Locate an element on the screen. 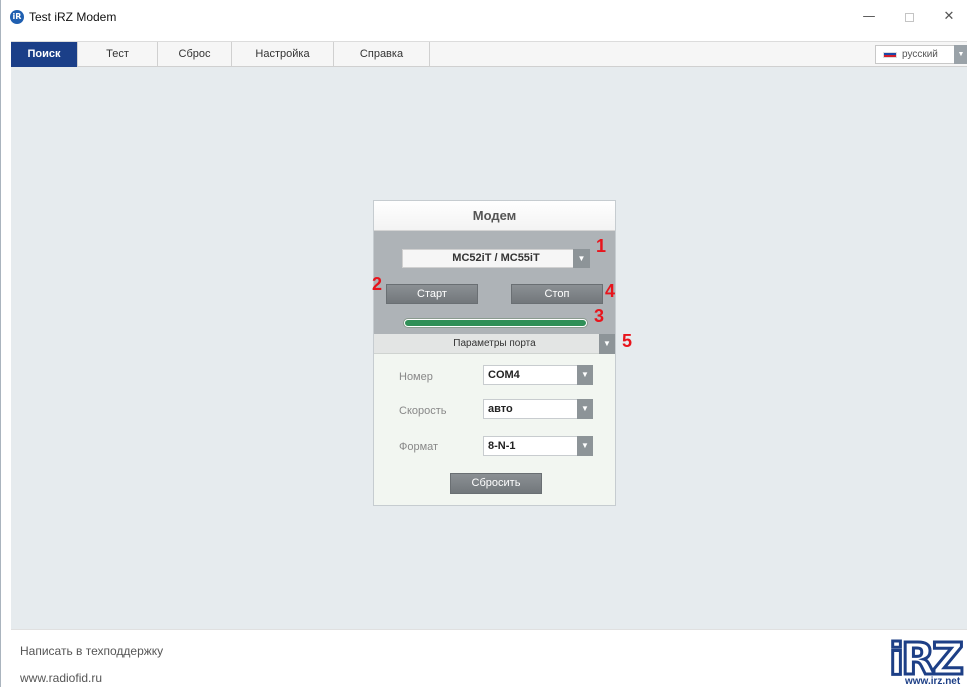 The image size is (967, 687). tab-search: Поиск is located at coordinates (44, 54).